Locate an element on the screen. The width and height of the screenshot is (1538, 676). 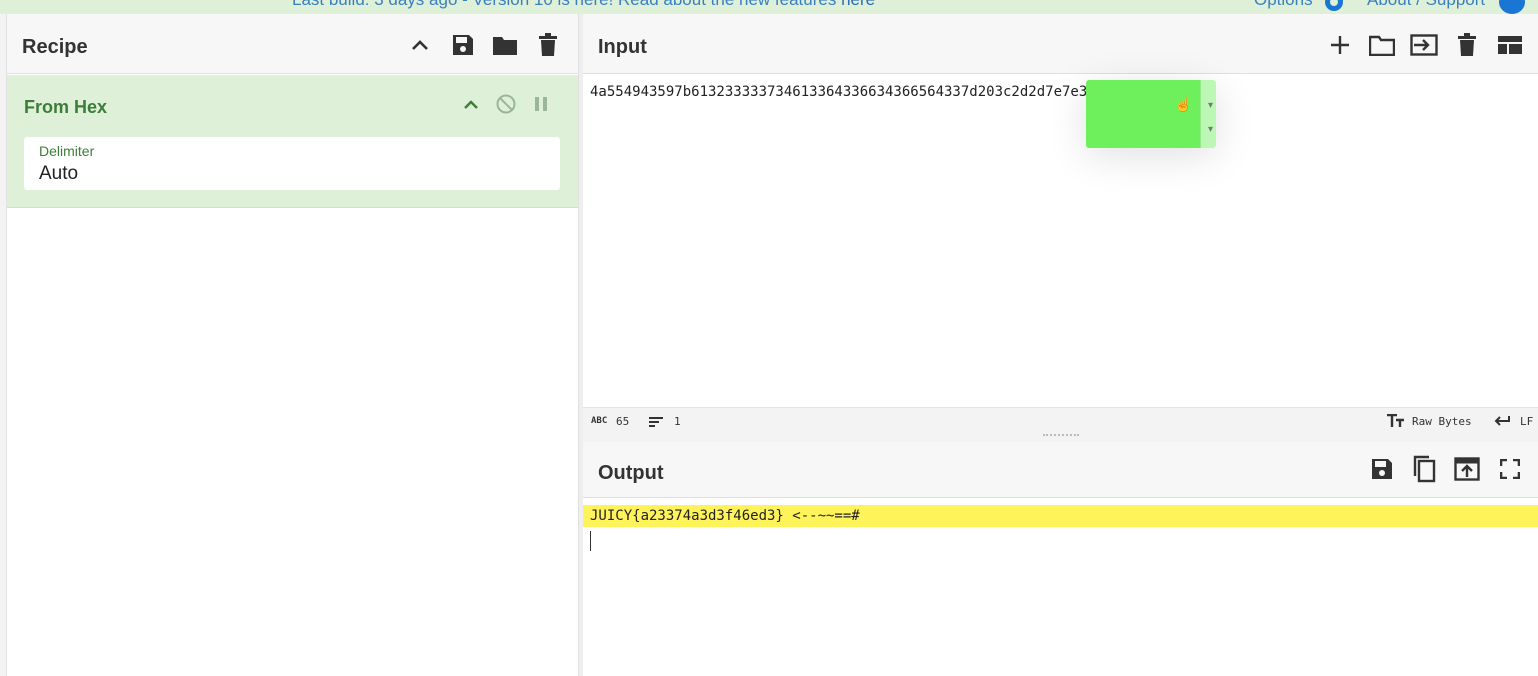
return-icon is located at coordinates (1502, 421).